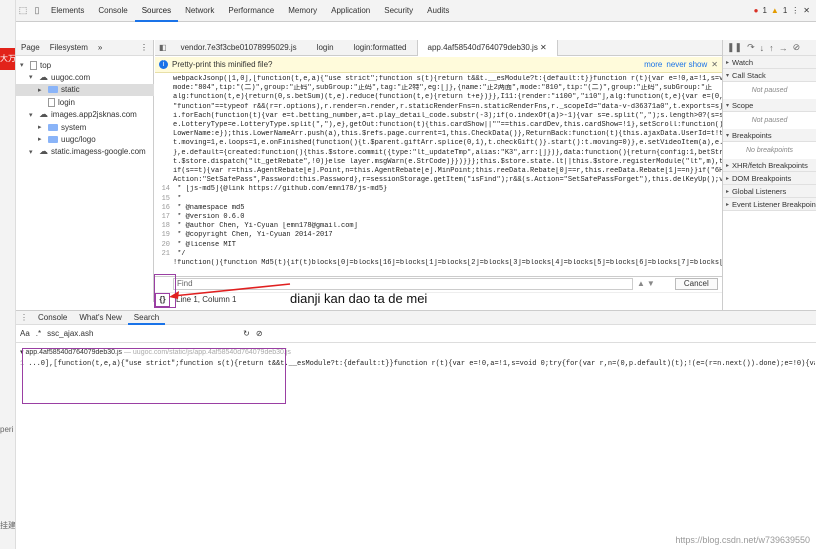  I want to click on tree-item: ▸ system, so click(85, 127).